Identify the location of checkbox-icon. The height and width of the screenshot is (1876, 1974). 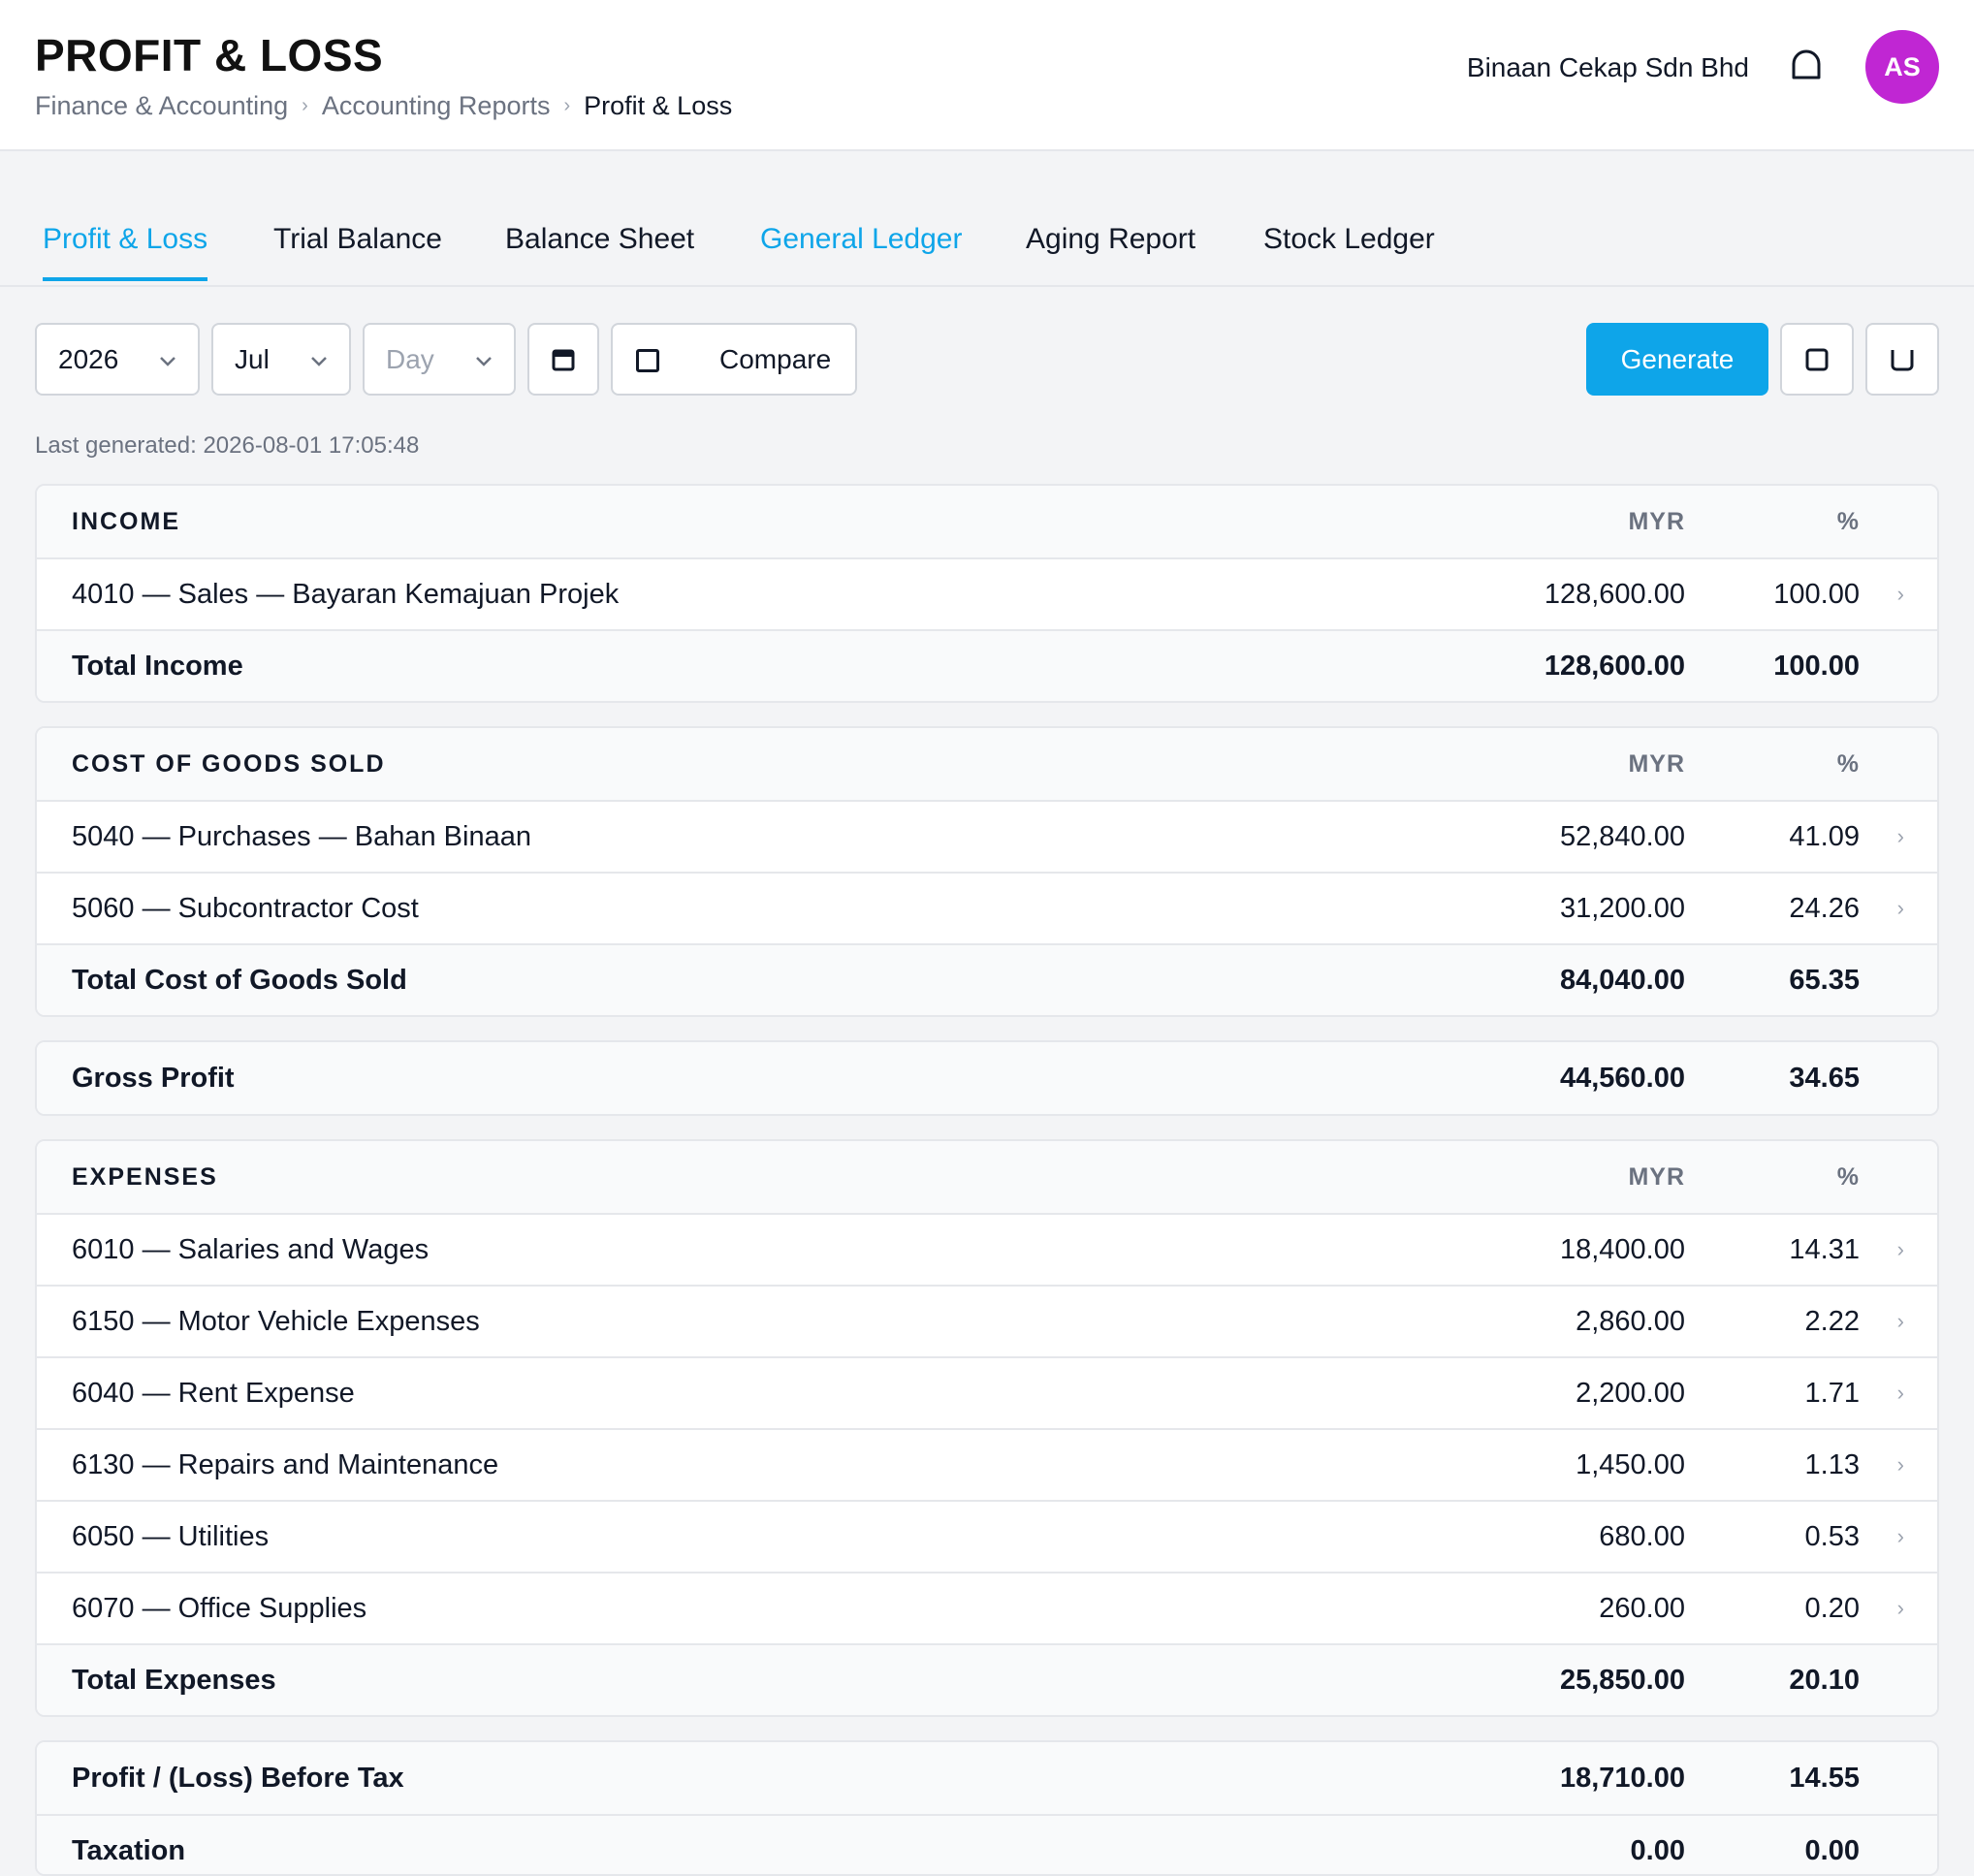
(647, 360).